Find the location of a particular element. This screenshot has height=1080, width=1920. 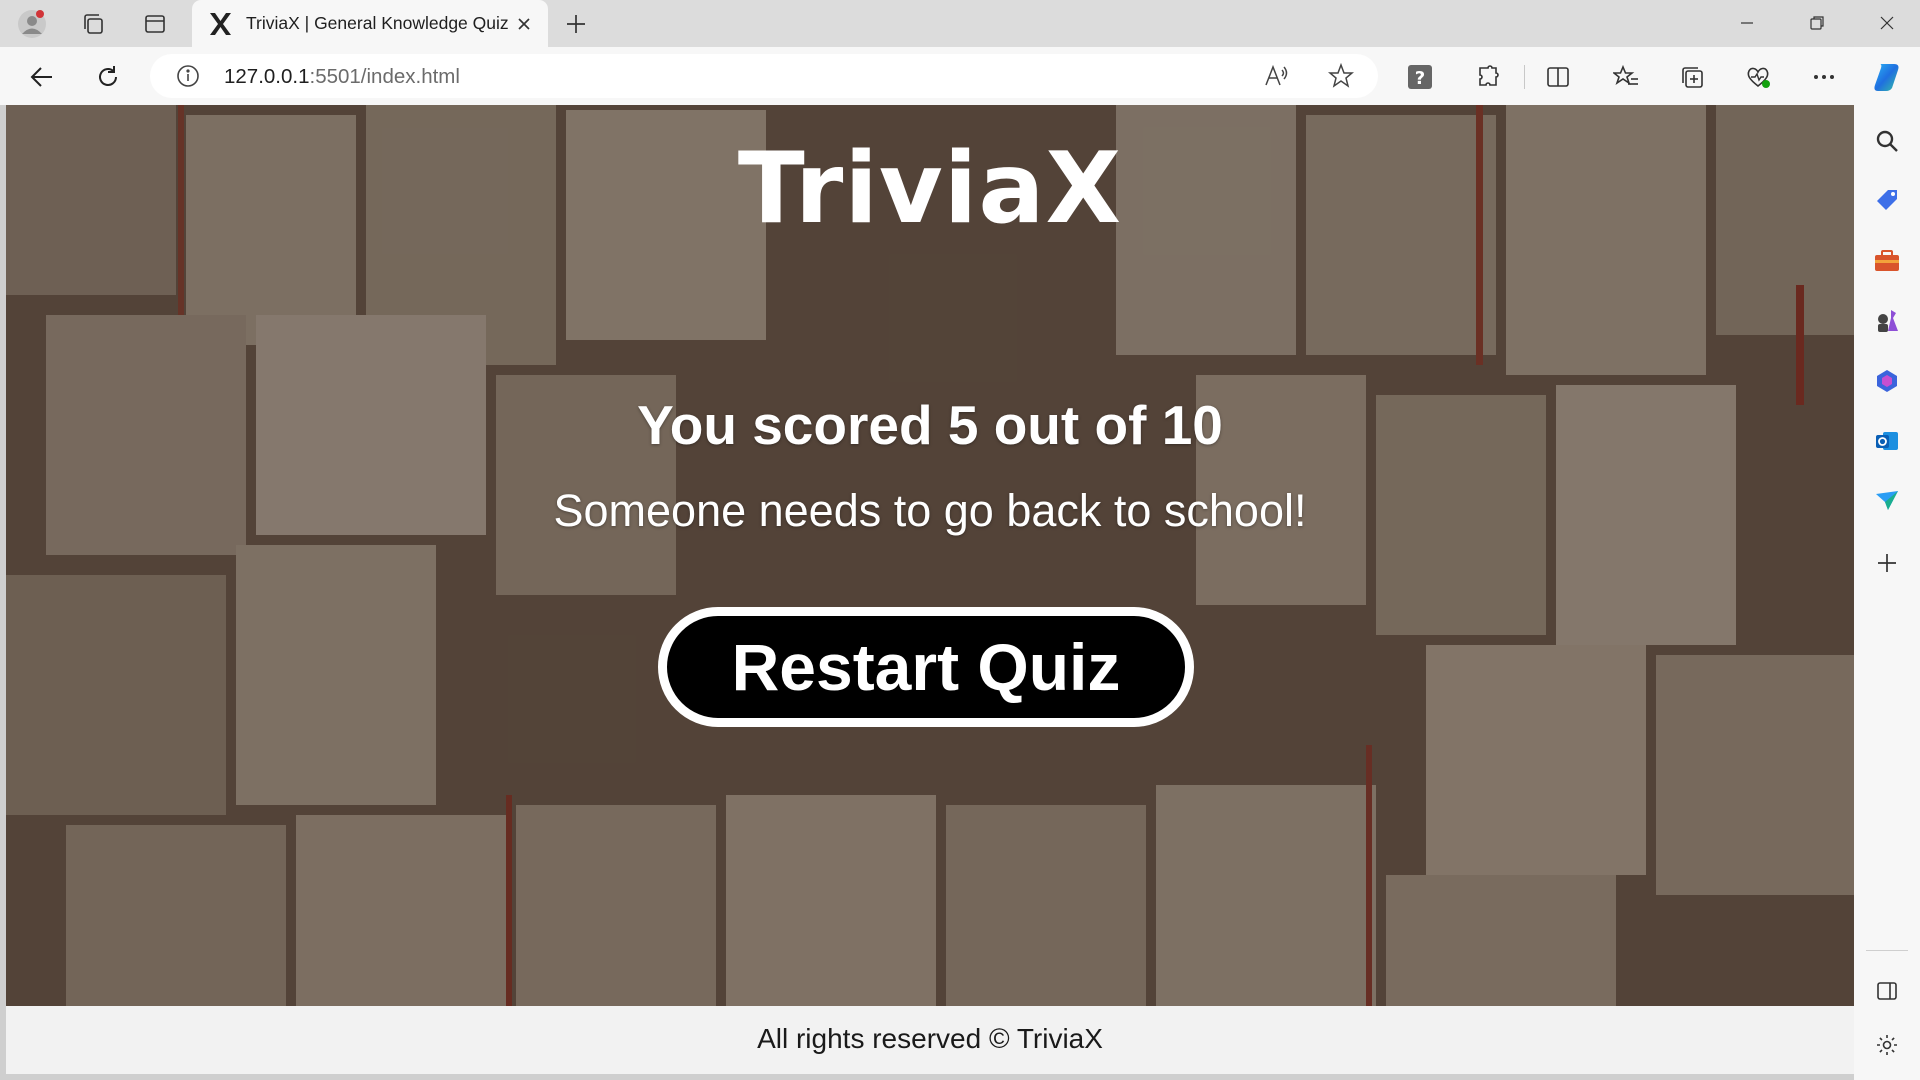

feedback-message: Someone needs to go back to school! is located at coordinates (930, 510).